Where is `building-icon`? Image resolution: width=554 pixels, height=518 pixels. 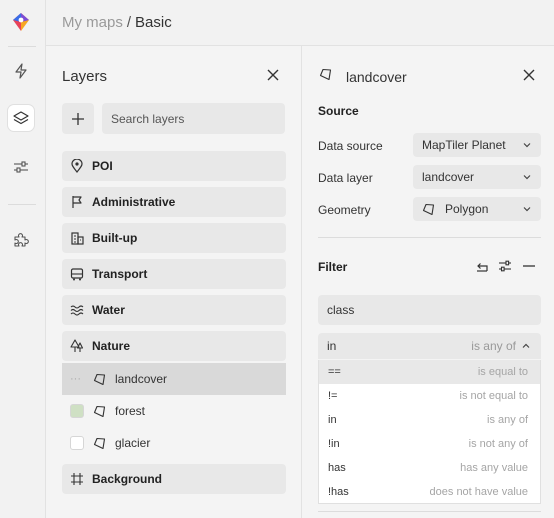
building-icon is located at coordinates (77, 238).